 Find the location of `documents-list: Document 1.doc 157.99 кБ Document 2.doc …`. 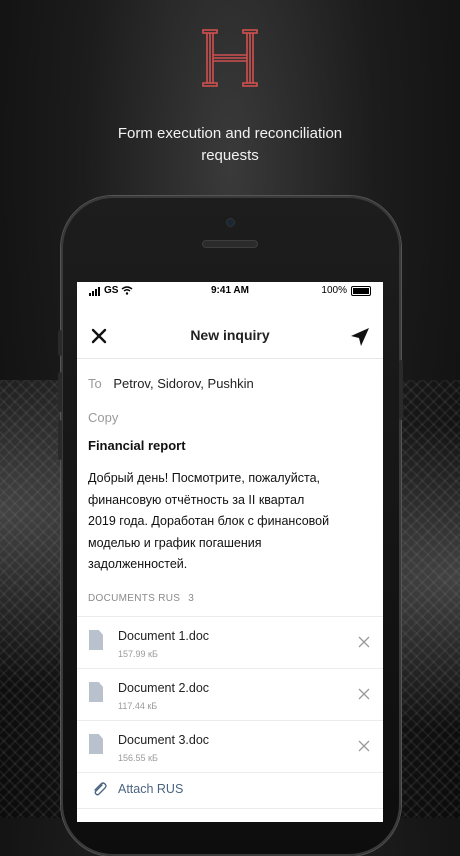

documents-list: Document 1.doc 157.99 кБ Document 2.doc … is located at coordinates (230, 694).